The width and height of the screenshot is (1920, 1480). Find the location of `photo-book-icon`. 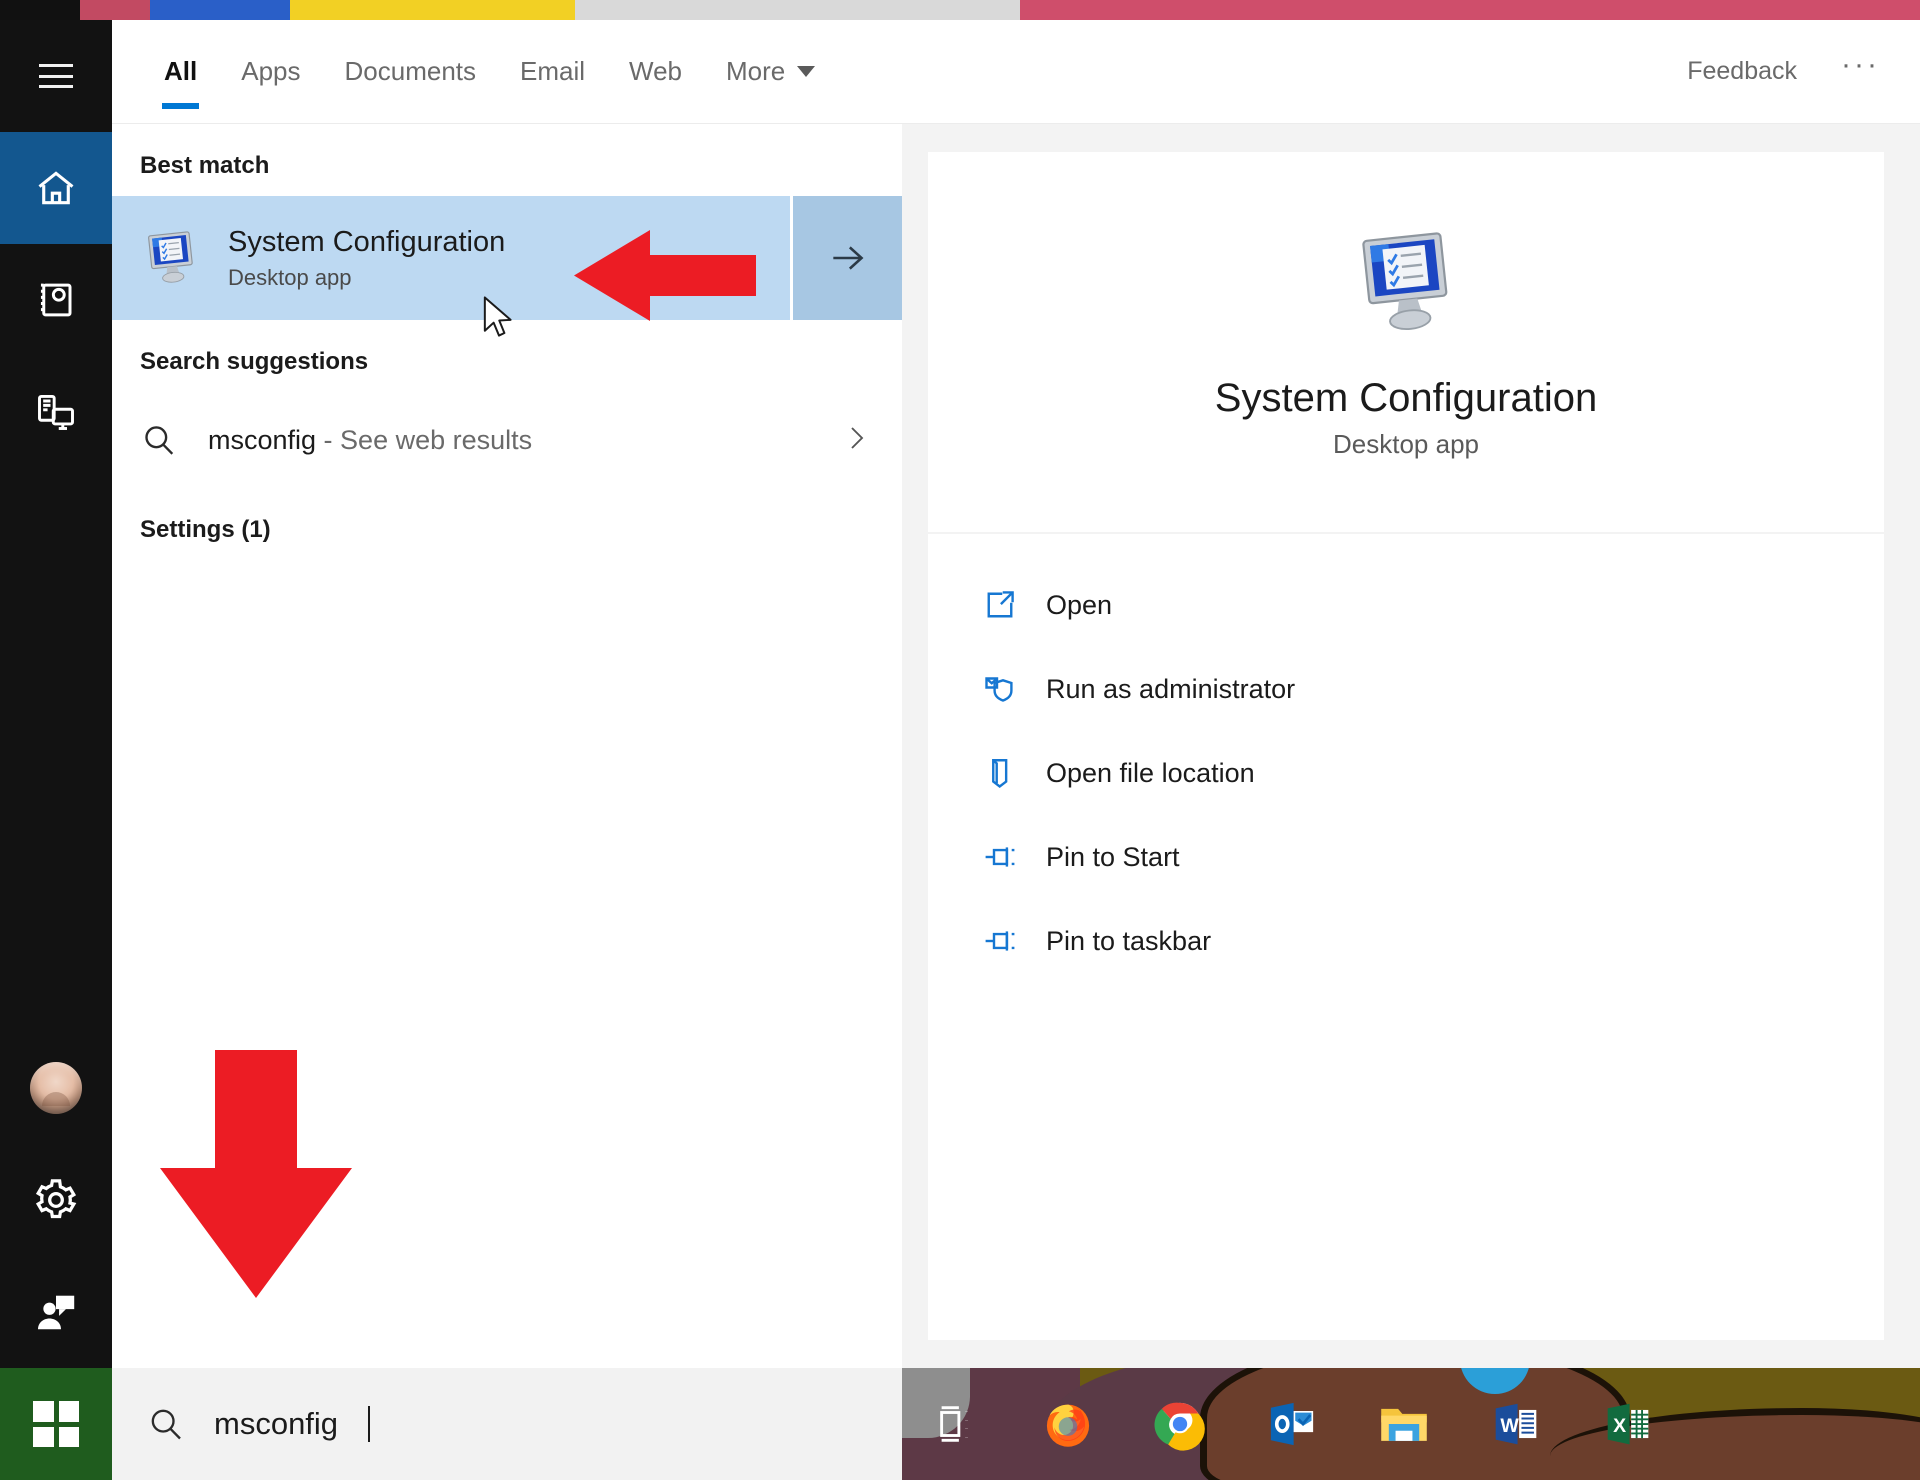

photo-book-icon is located at coordinates (56, 300).